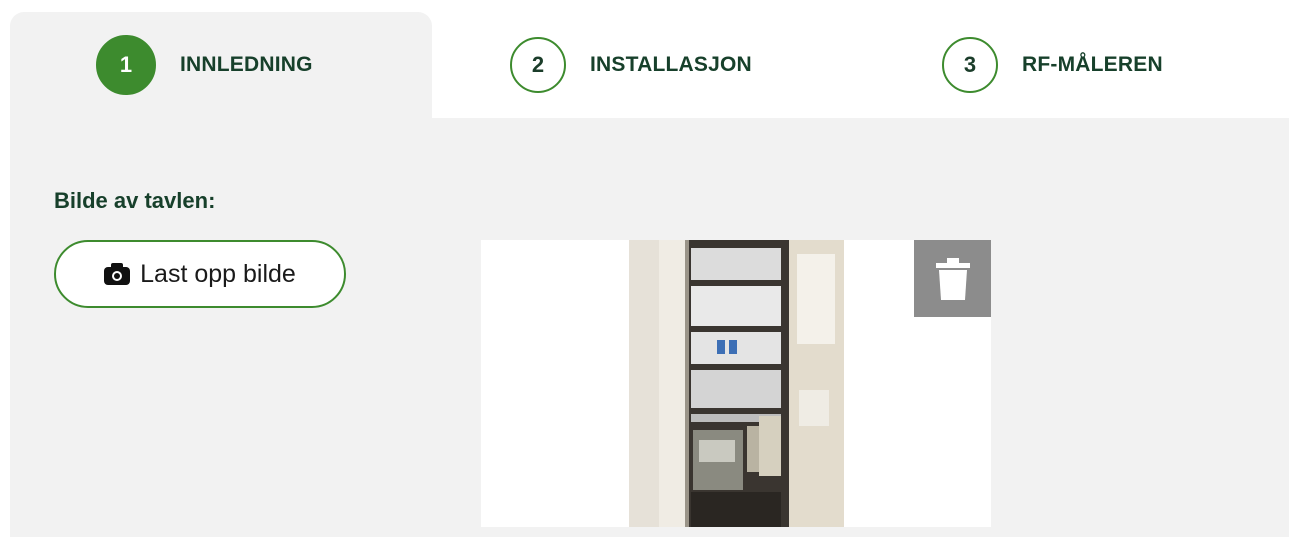 The width and height of the screenshot is (1289, 537). Describe the element at coordinates (218, 273) in the screenshot. I see `upload-button-label: Last opp bilde` at that location.